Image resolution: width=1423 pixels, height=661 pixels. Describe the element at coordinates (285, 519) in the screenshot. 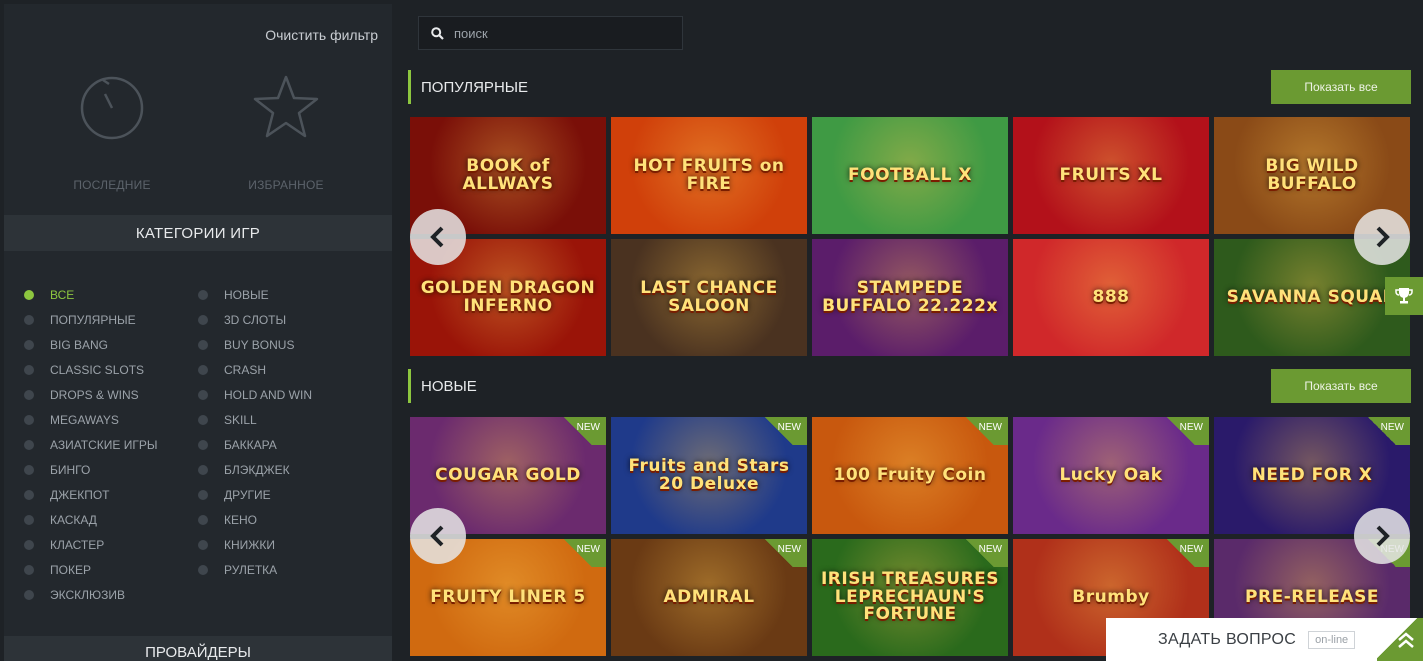

I see `category-item: КЕНО` at that location.